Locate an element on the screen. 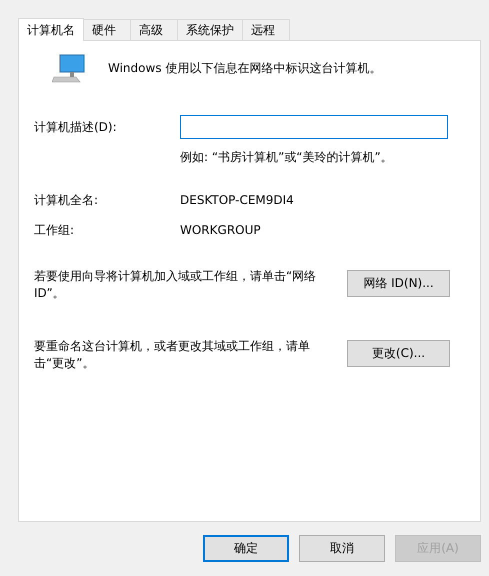 The image size is (489, 576). tab: 远程 is located at coordinates (266, 29).